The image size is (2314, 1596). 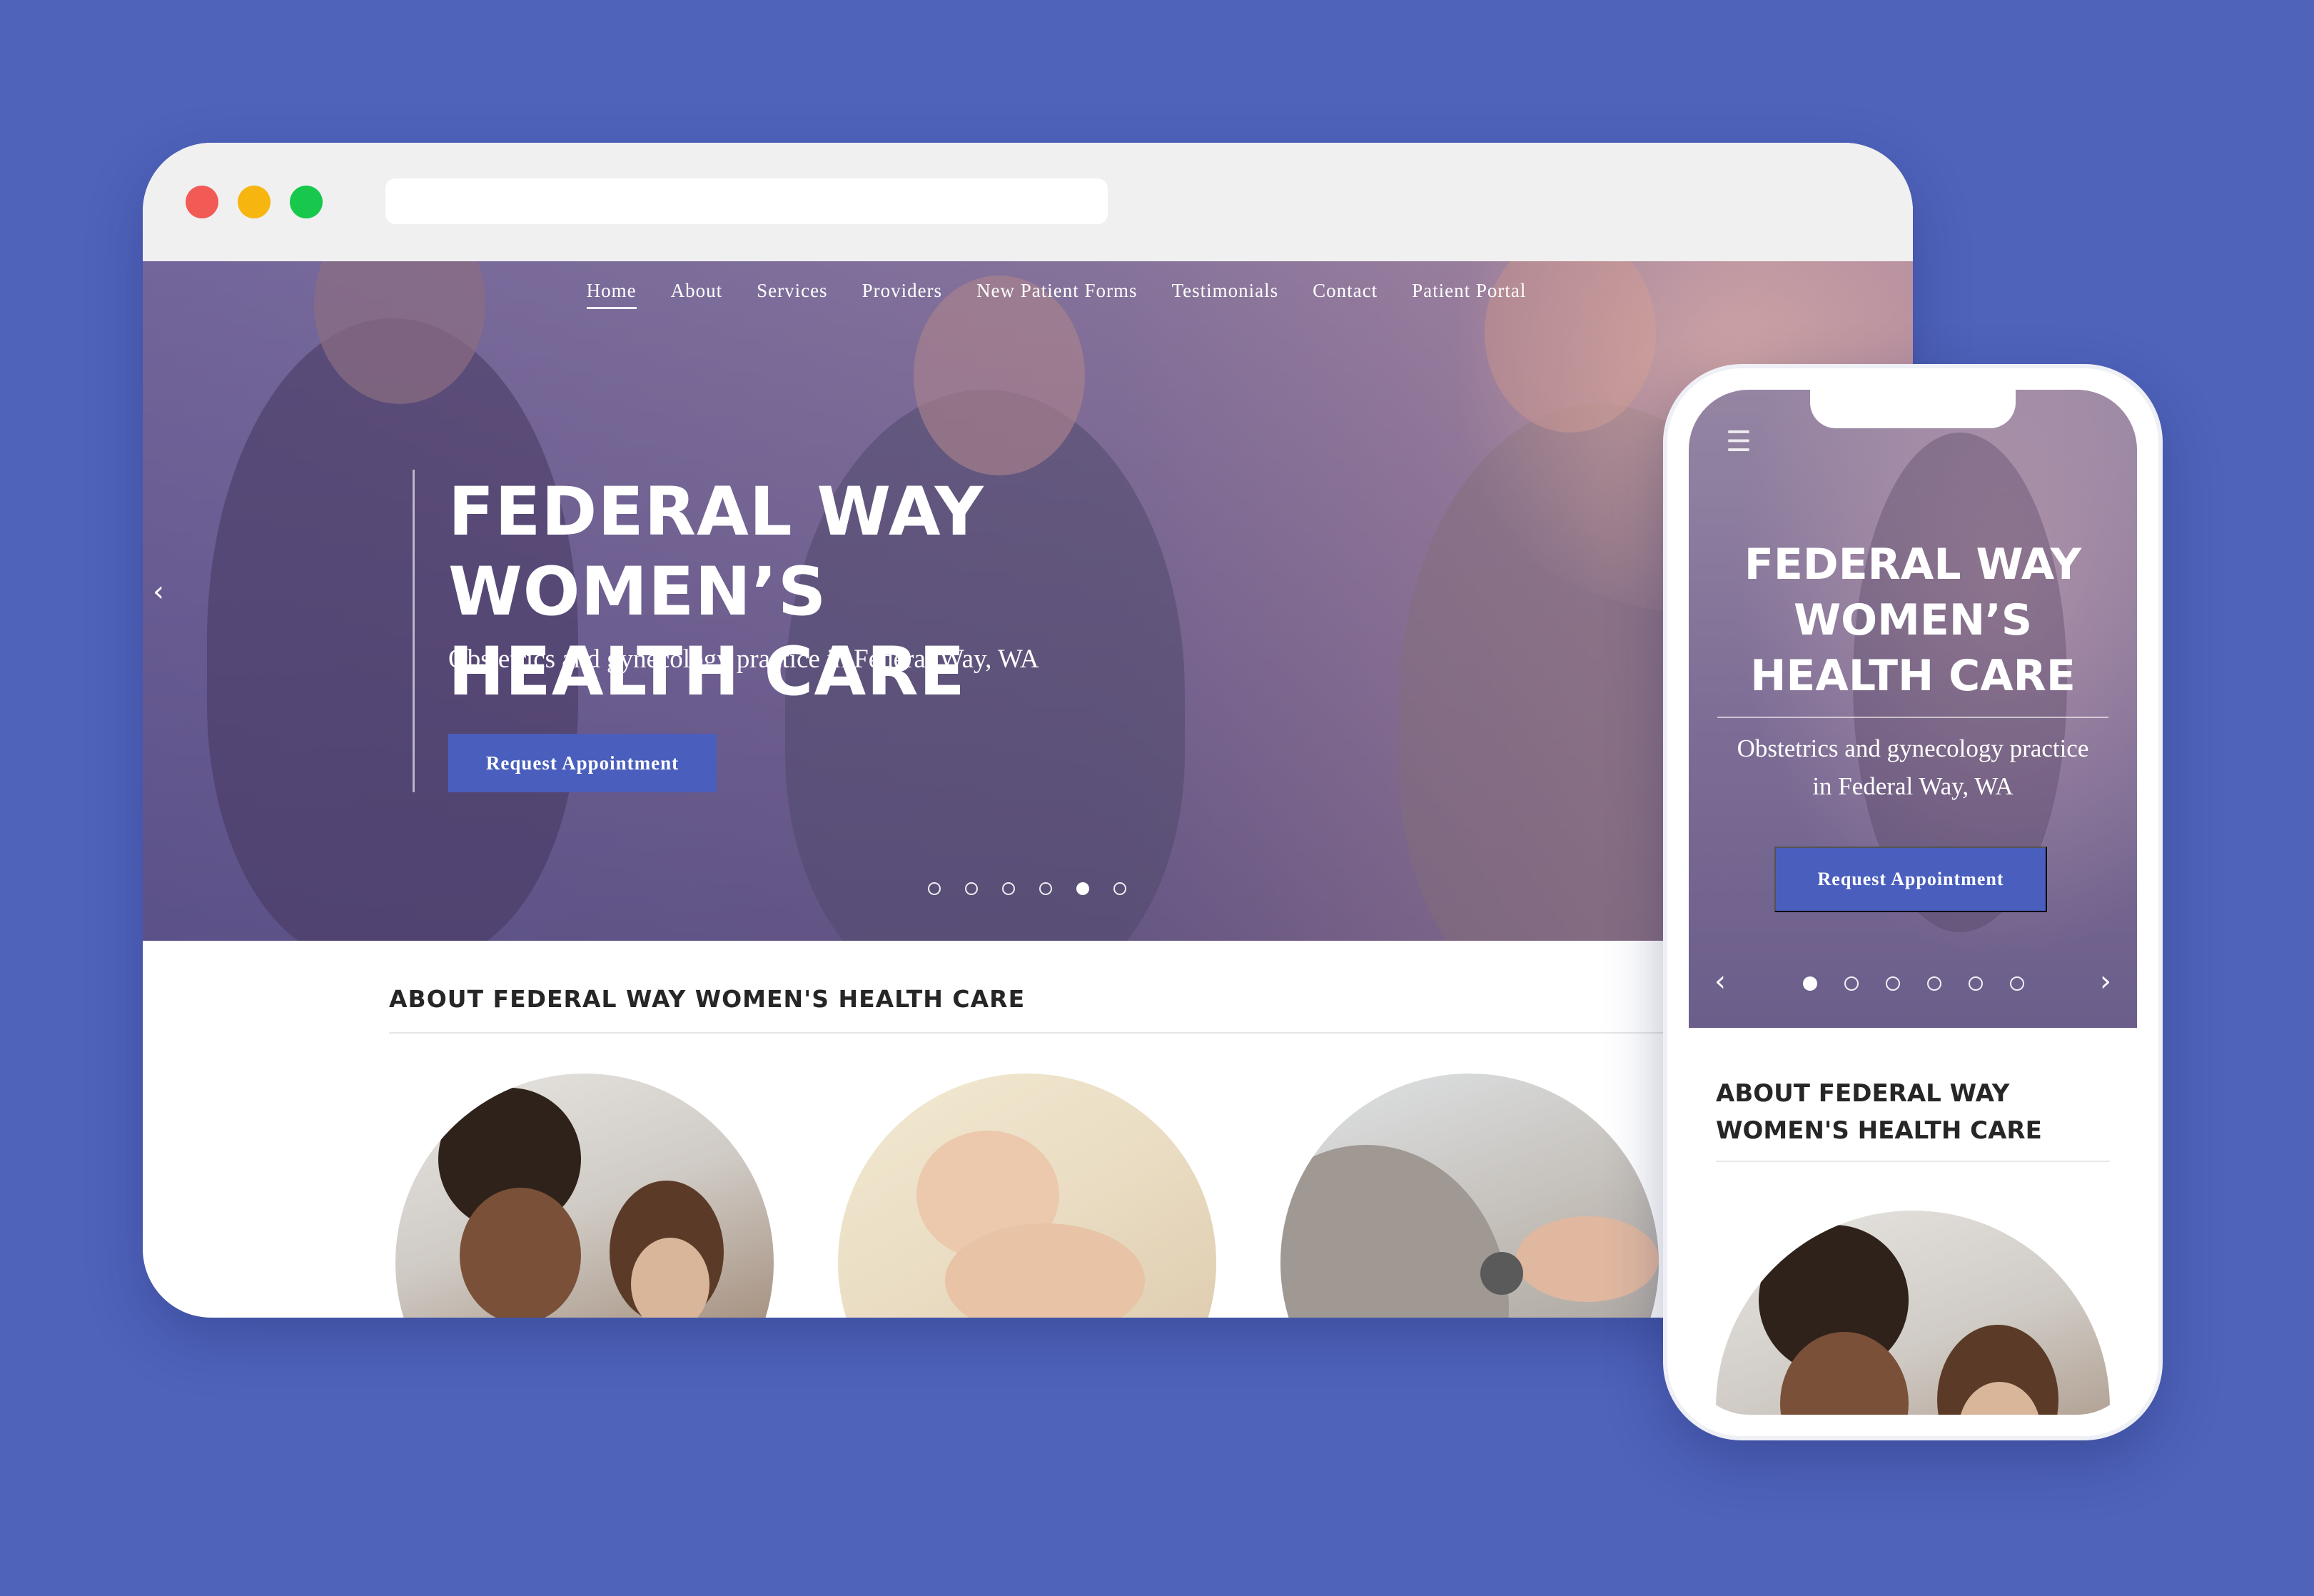 I want to click on hero-title-line: FEDERAL WAY, so click(x=1913, y=565).